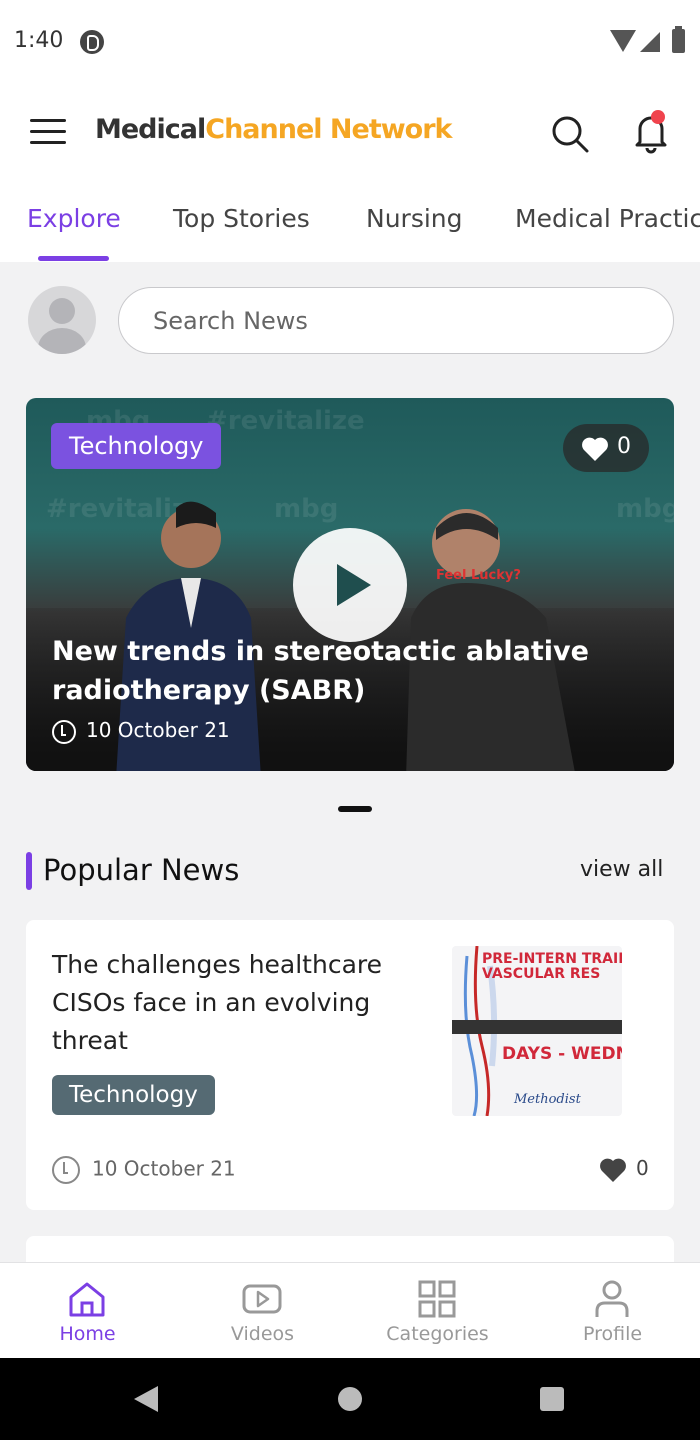 The image size is (700, 1440). Describe the element at coordinates (624, 446) in the screenshot. I see `featured-like-count: 0` at that location.